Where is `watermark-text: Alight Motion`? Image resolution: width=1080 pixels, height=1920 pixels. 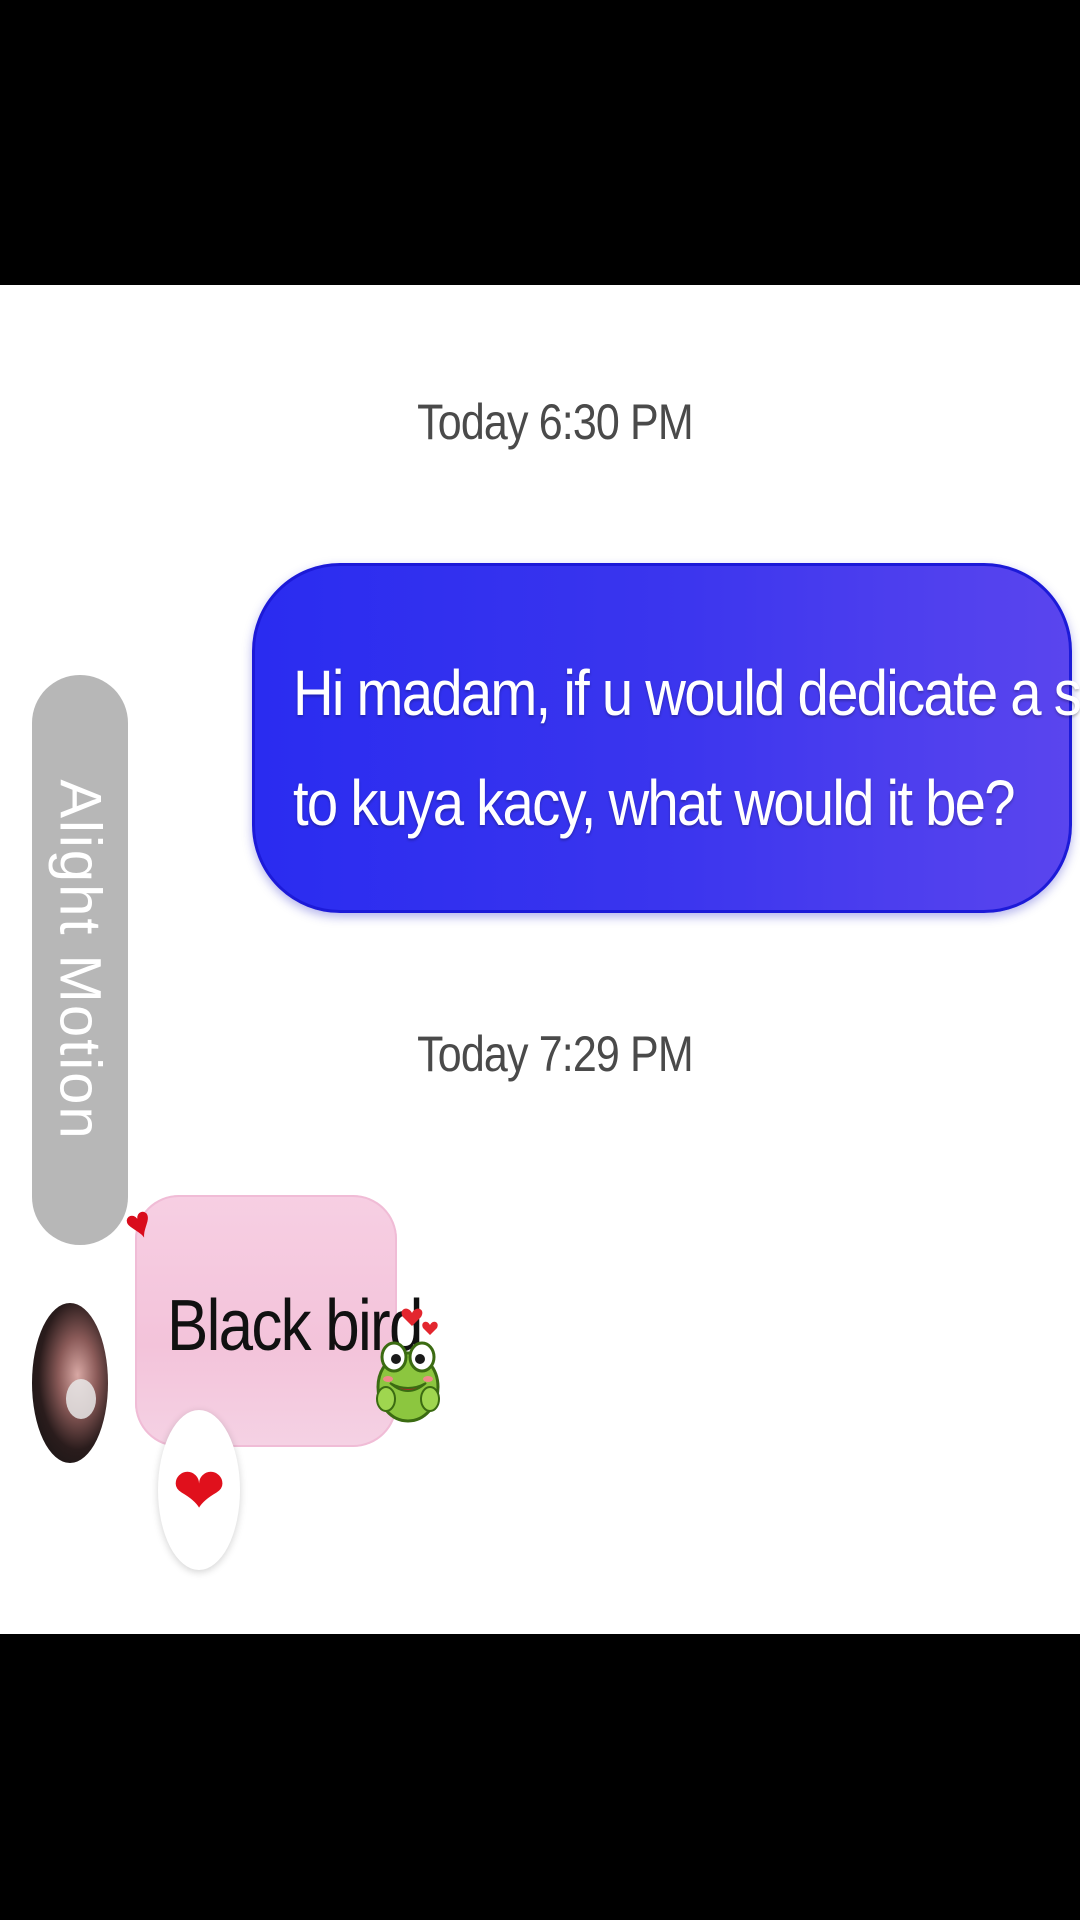 watermark-text: Alight Motion is located at coordinates (80, 960).